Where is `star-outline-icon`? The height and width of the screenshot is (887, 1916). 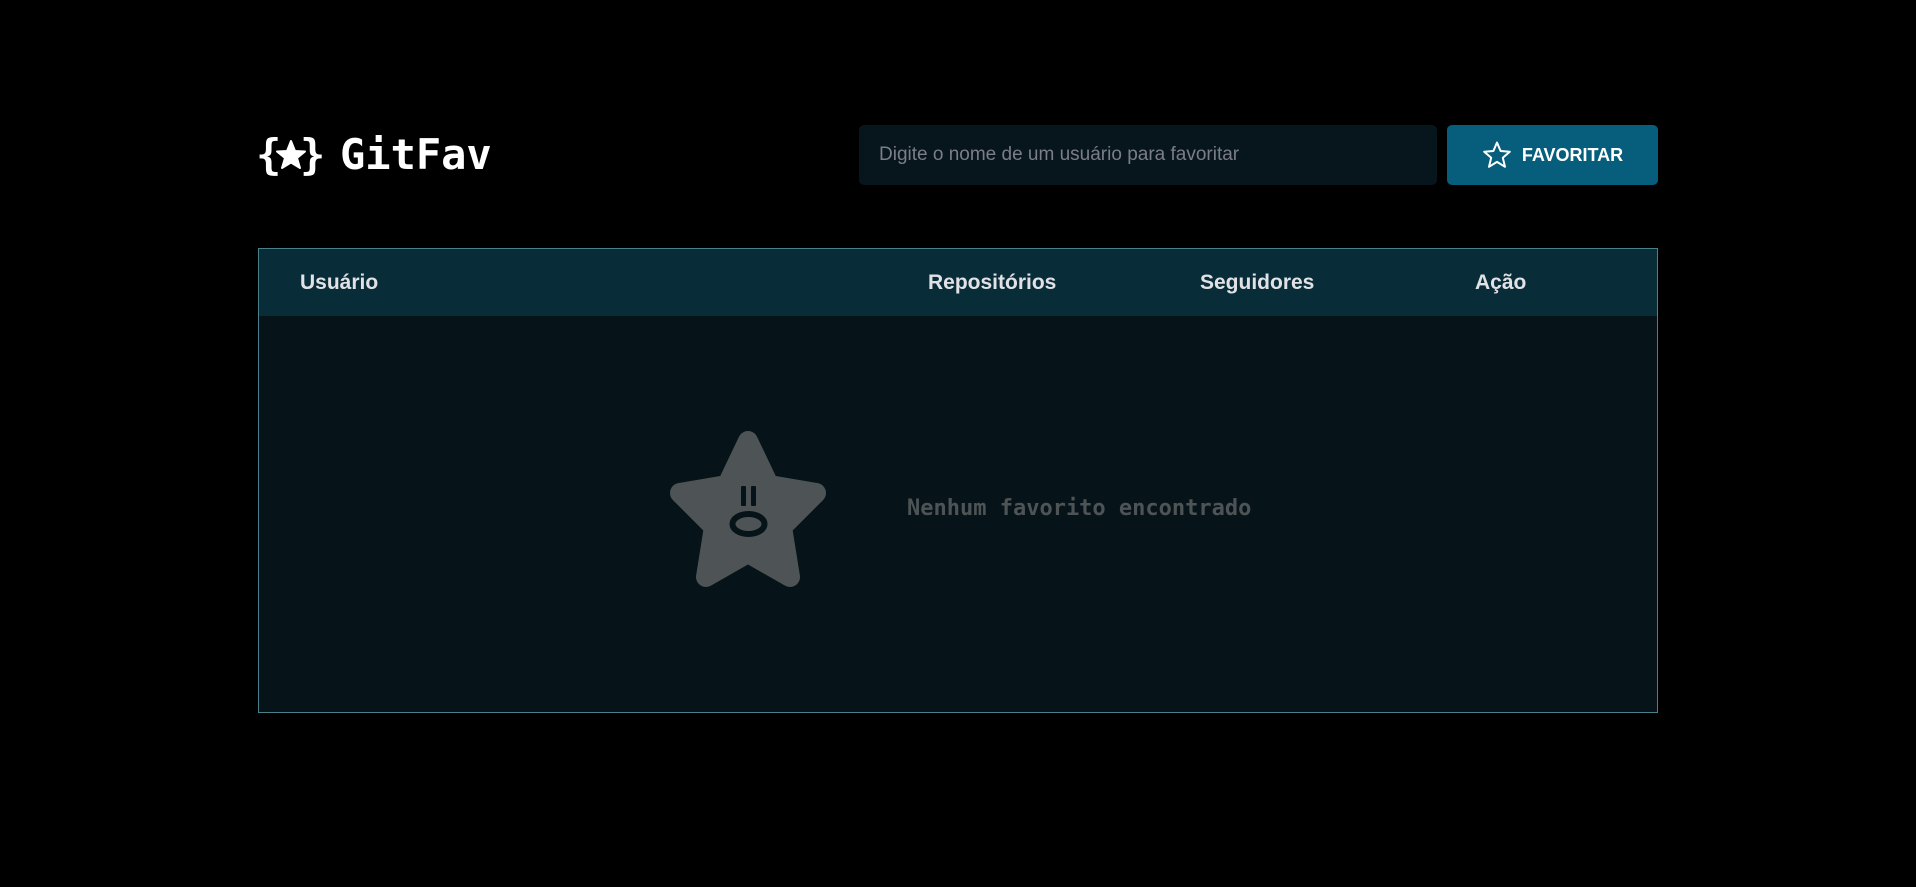
star-outline-icon is located at coordinates (1497, 155).